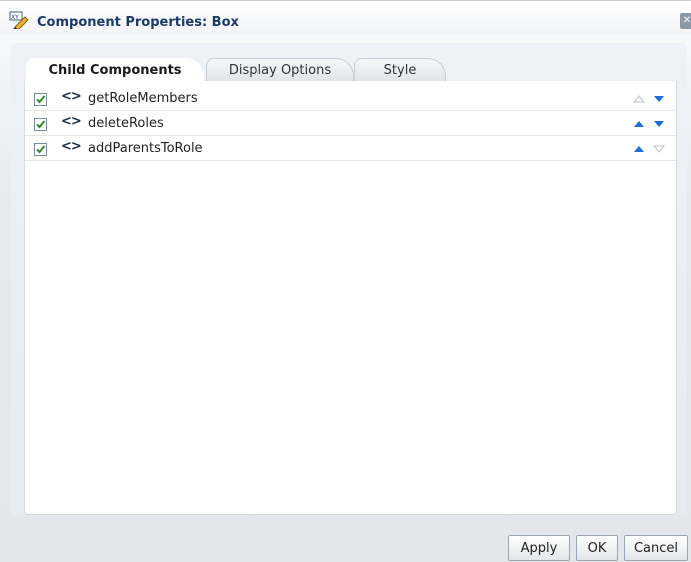 The image size is (691, 562). Describe the element at coordinates (350, 124) in the screenshot. I see `list-item: <> deleteRoles` at that location.